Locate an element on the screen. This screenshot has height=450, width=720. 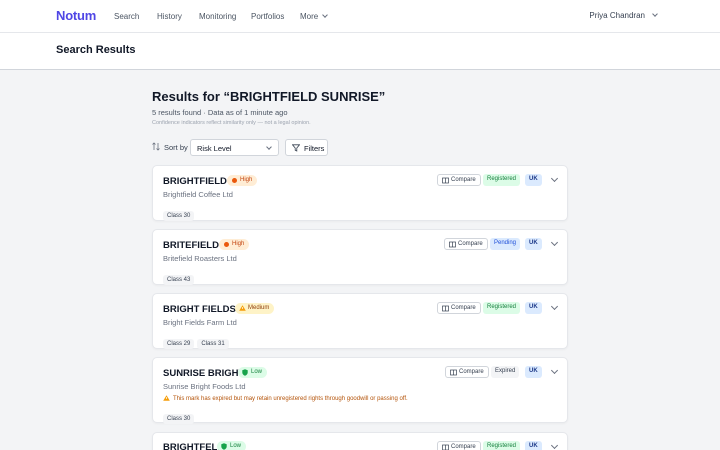
status-badge: Pending is located at coordinates (505, 244).